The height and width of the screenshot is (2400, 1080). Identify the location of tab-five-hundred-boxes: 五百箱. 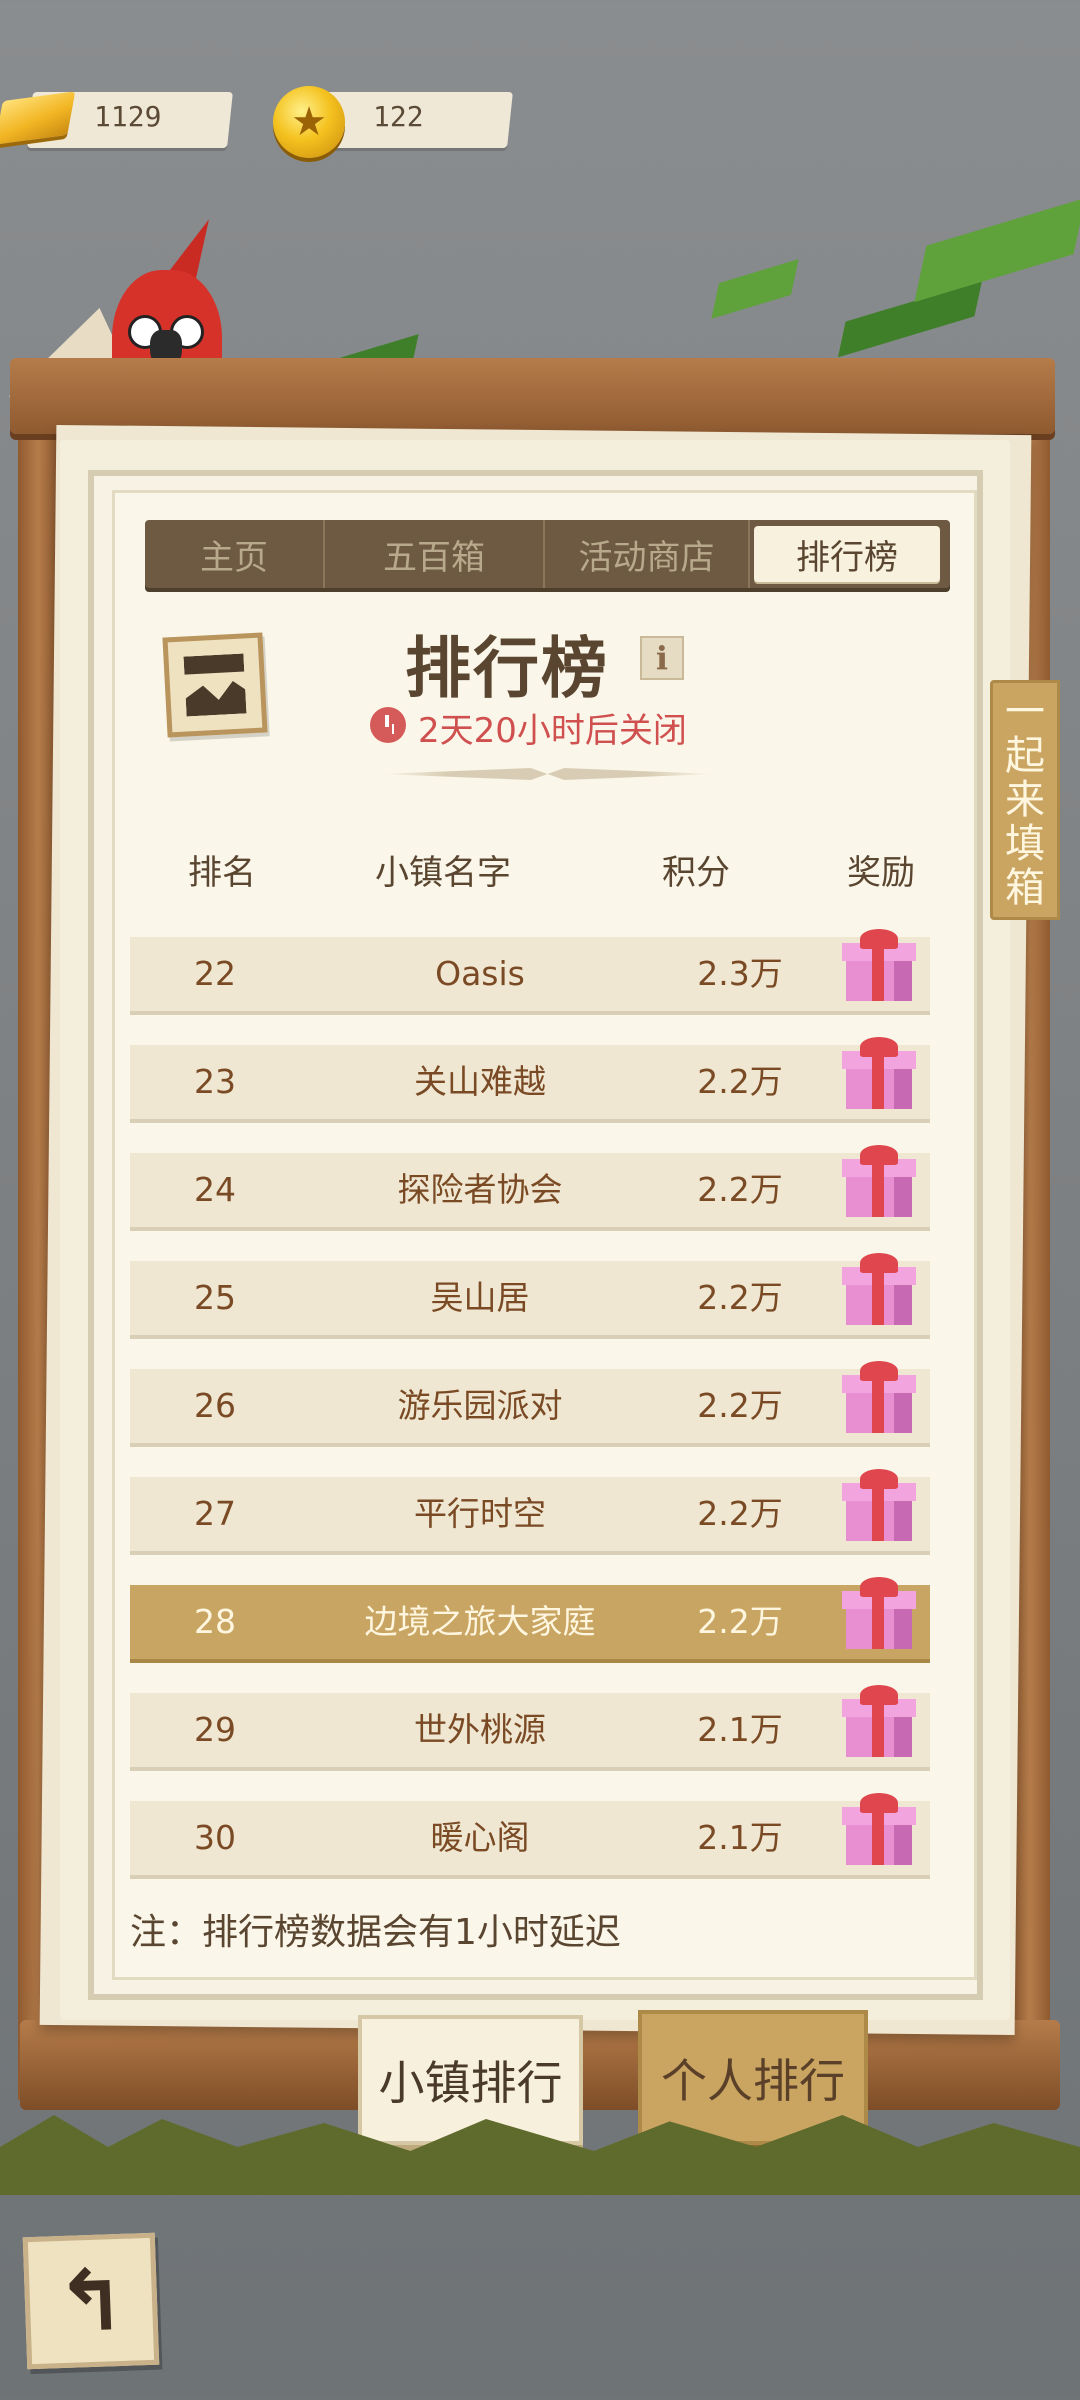
(435, 554).